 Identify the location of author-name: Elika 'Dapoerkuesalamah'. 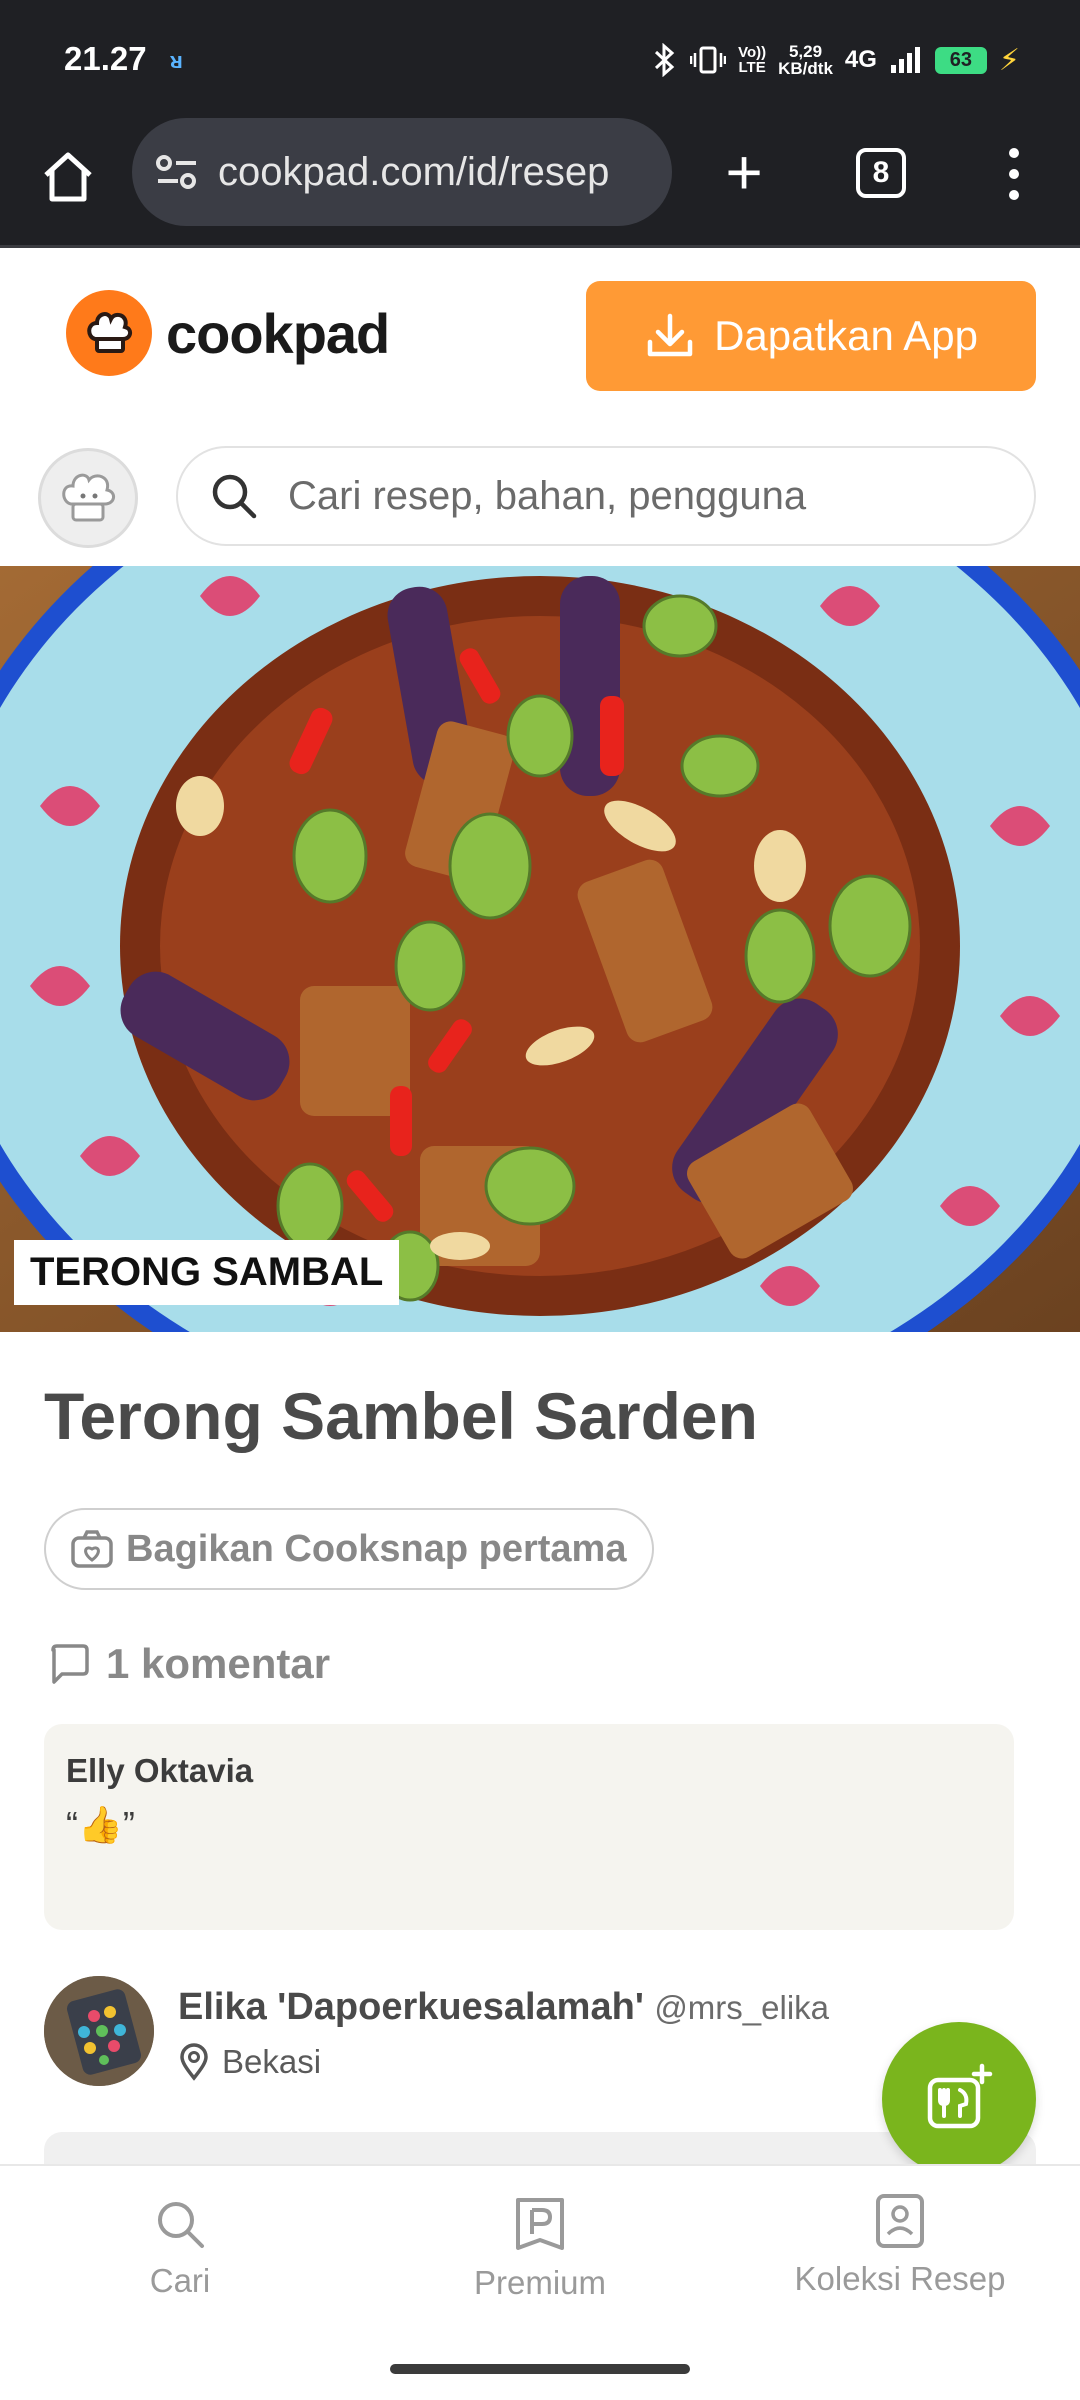
(411, 2007).